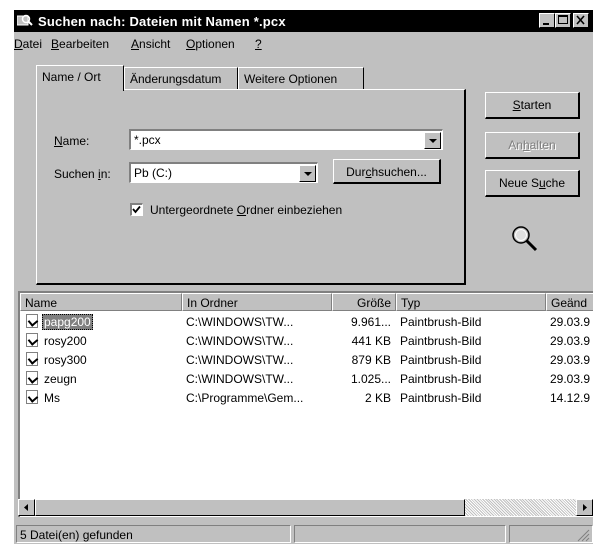 The height and width of the screenshot is (544, 593). I want to click on menu-bearbeiten: Bearbeiten, so click(80, 44).